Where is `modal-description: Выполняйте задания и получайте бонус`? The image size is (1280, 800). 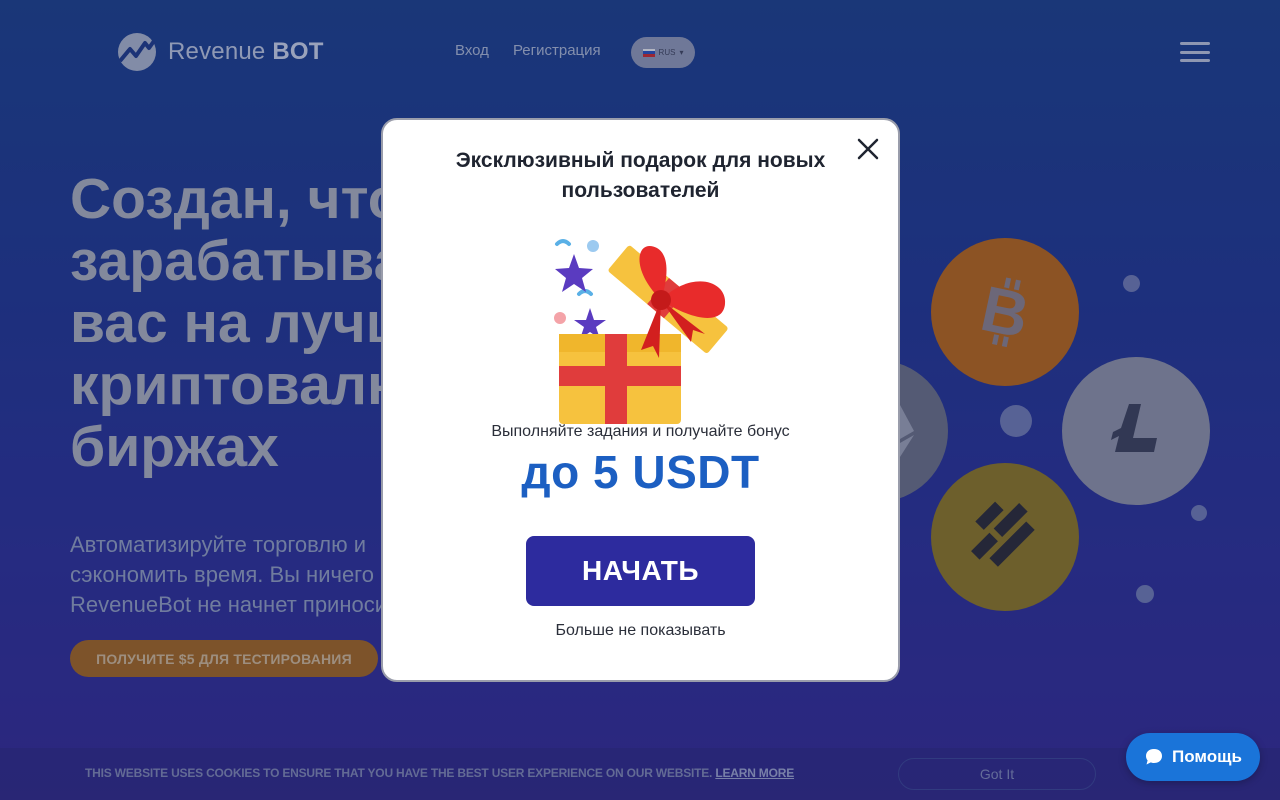 modal-description: Выполняйте задания и получайте бонус is located at coordinates (640, 431).